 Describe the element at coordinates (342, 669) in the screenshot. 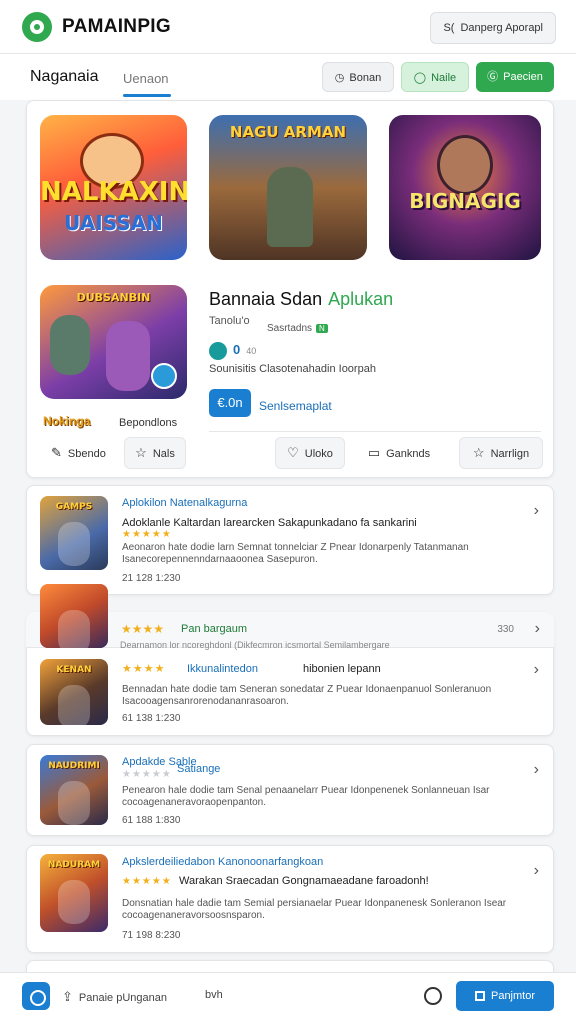

I see `item-subtitle: hibonien lepann` at that location.